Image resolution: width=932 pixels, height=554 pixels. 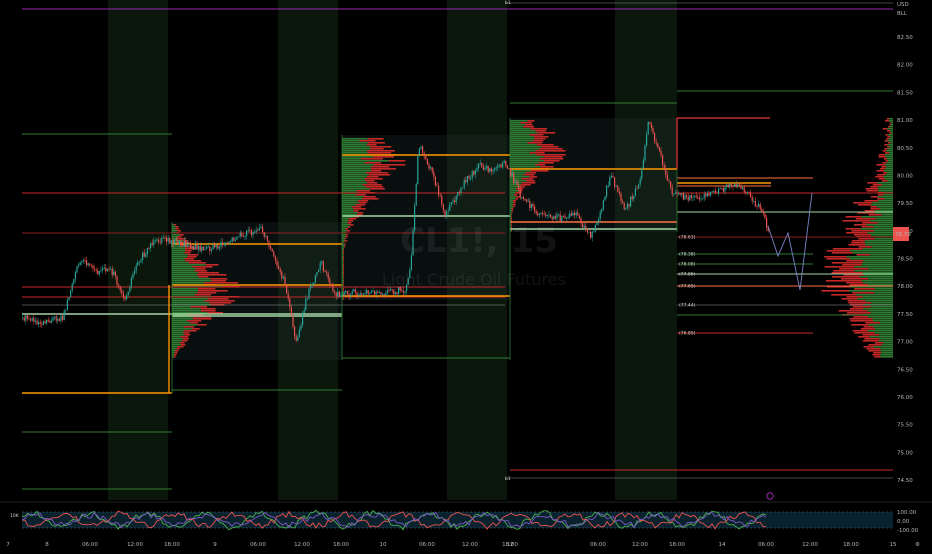 What do you see at coordinates (646, 250) in the screenshot?
I see `session-shade` at bounding box center [646, 250].